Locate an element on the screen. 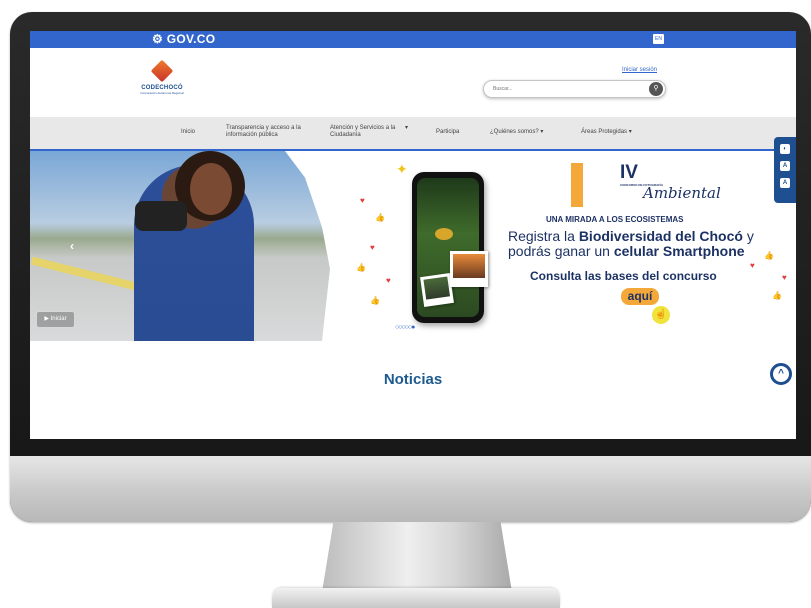 This screenshot has width=811, height=608. logo-mark is located at coordinates (162, 71).